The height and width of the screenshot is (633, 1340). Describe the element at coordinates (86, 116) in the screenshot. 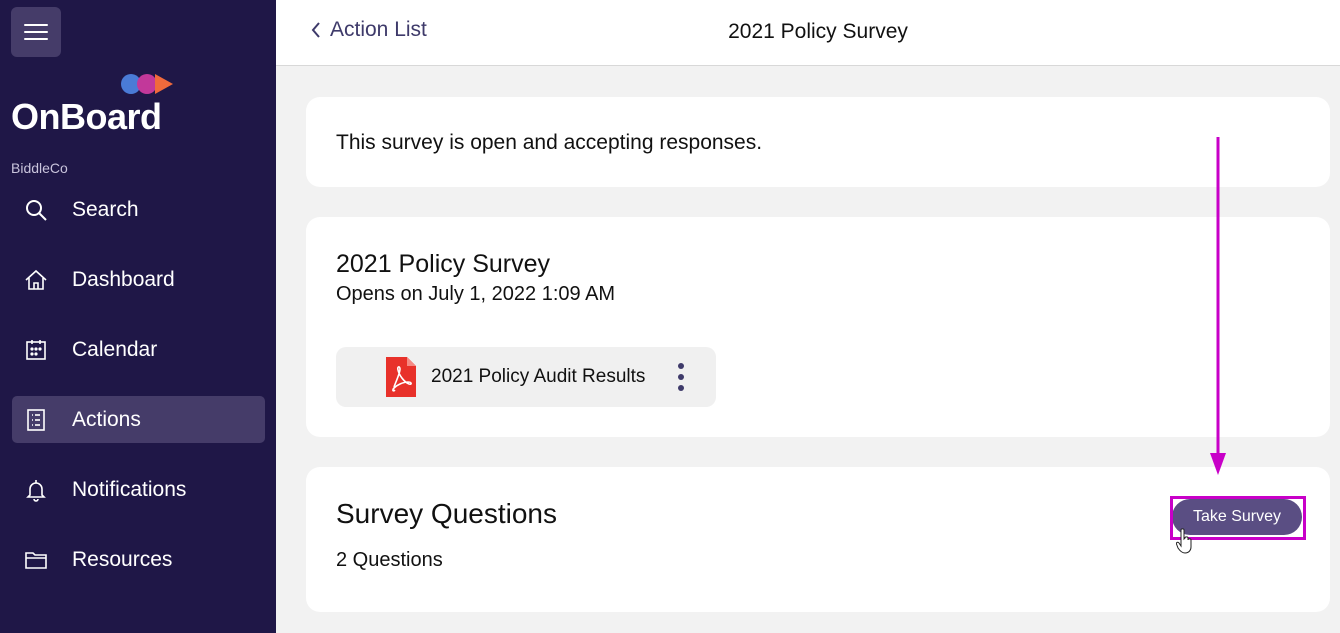

I see `logo-text: OnBoard` at that location.